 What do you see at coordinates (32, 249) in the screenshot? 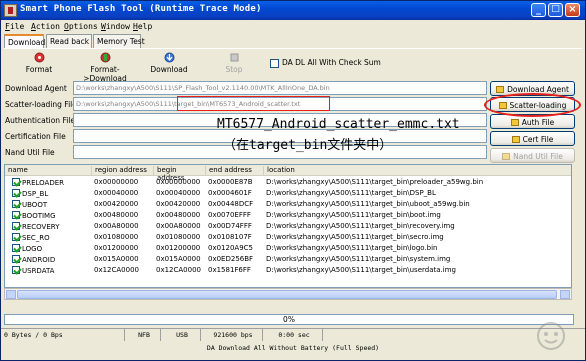
I see `partition-name: LOGO` at bounding box center [32, 249].